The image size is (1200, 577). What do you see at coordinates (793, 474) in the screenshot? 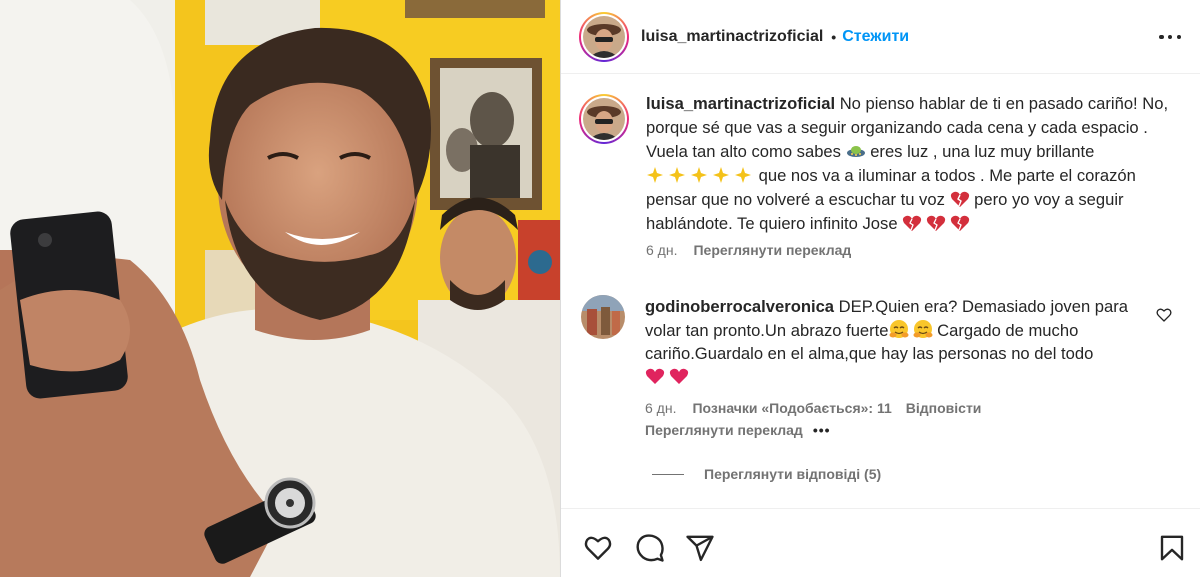
I see `view-replies-label: Переглянути відповіді (5)` at bounding box center [793, 474].